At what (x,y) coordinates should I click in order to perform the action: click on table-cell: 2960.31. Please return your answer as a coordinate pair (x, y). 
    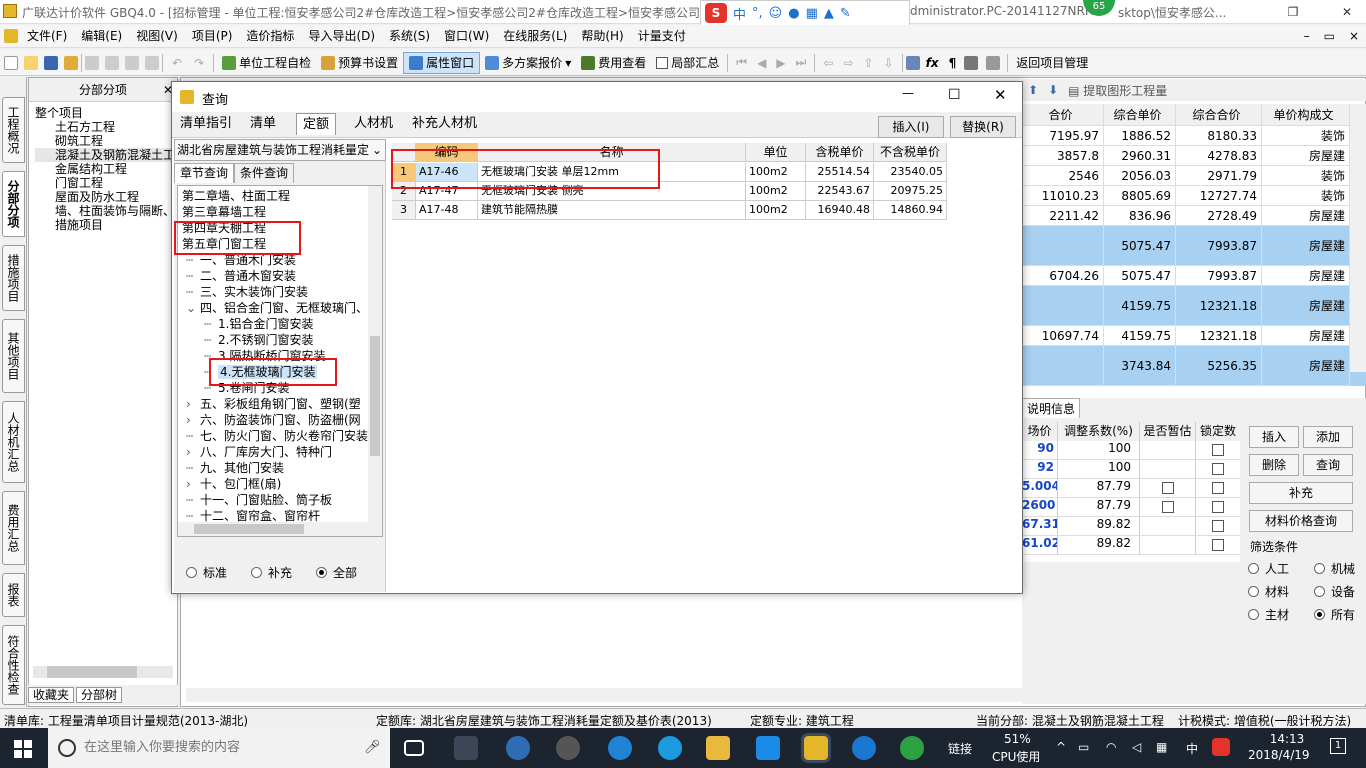
    Looking at the image, I should click on (1140, 156).